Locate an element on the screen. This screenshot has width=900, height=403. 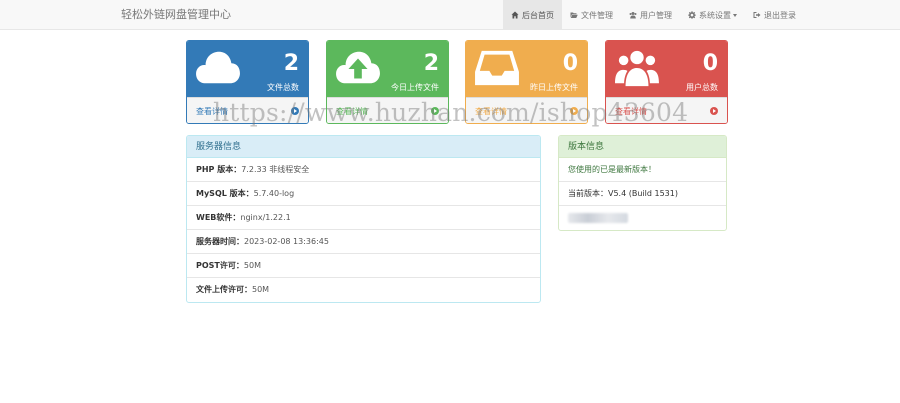
stat-card-header: 2 文件总数 is located at coordinates (247, 69).